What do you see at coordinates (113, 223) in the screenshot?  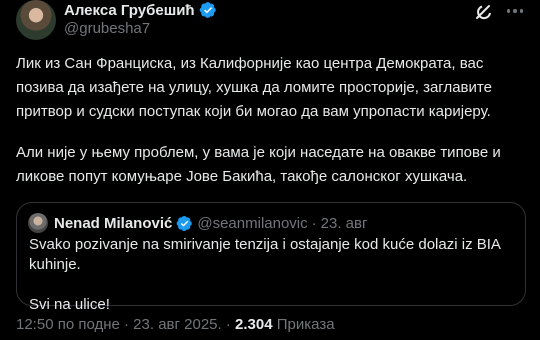 I see `quoted-author-name: Nenad Milanović` at bounding box center [113, 223].